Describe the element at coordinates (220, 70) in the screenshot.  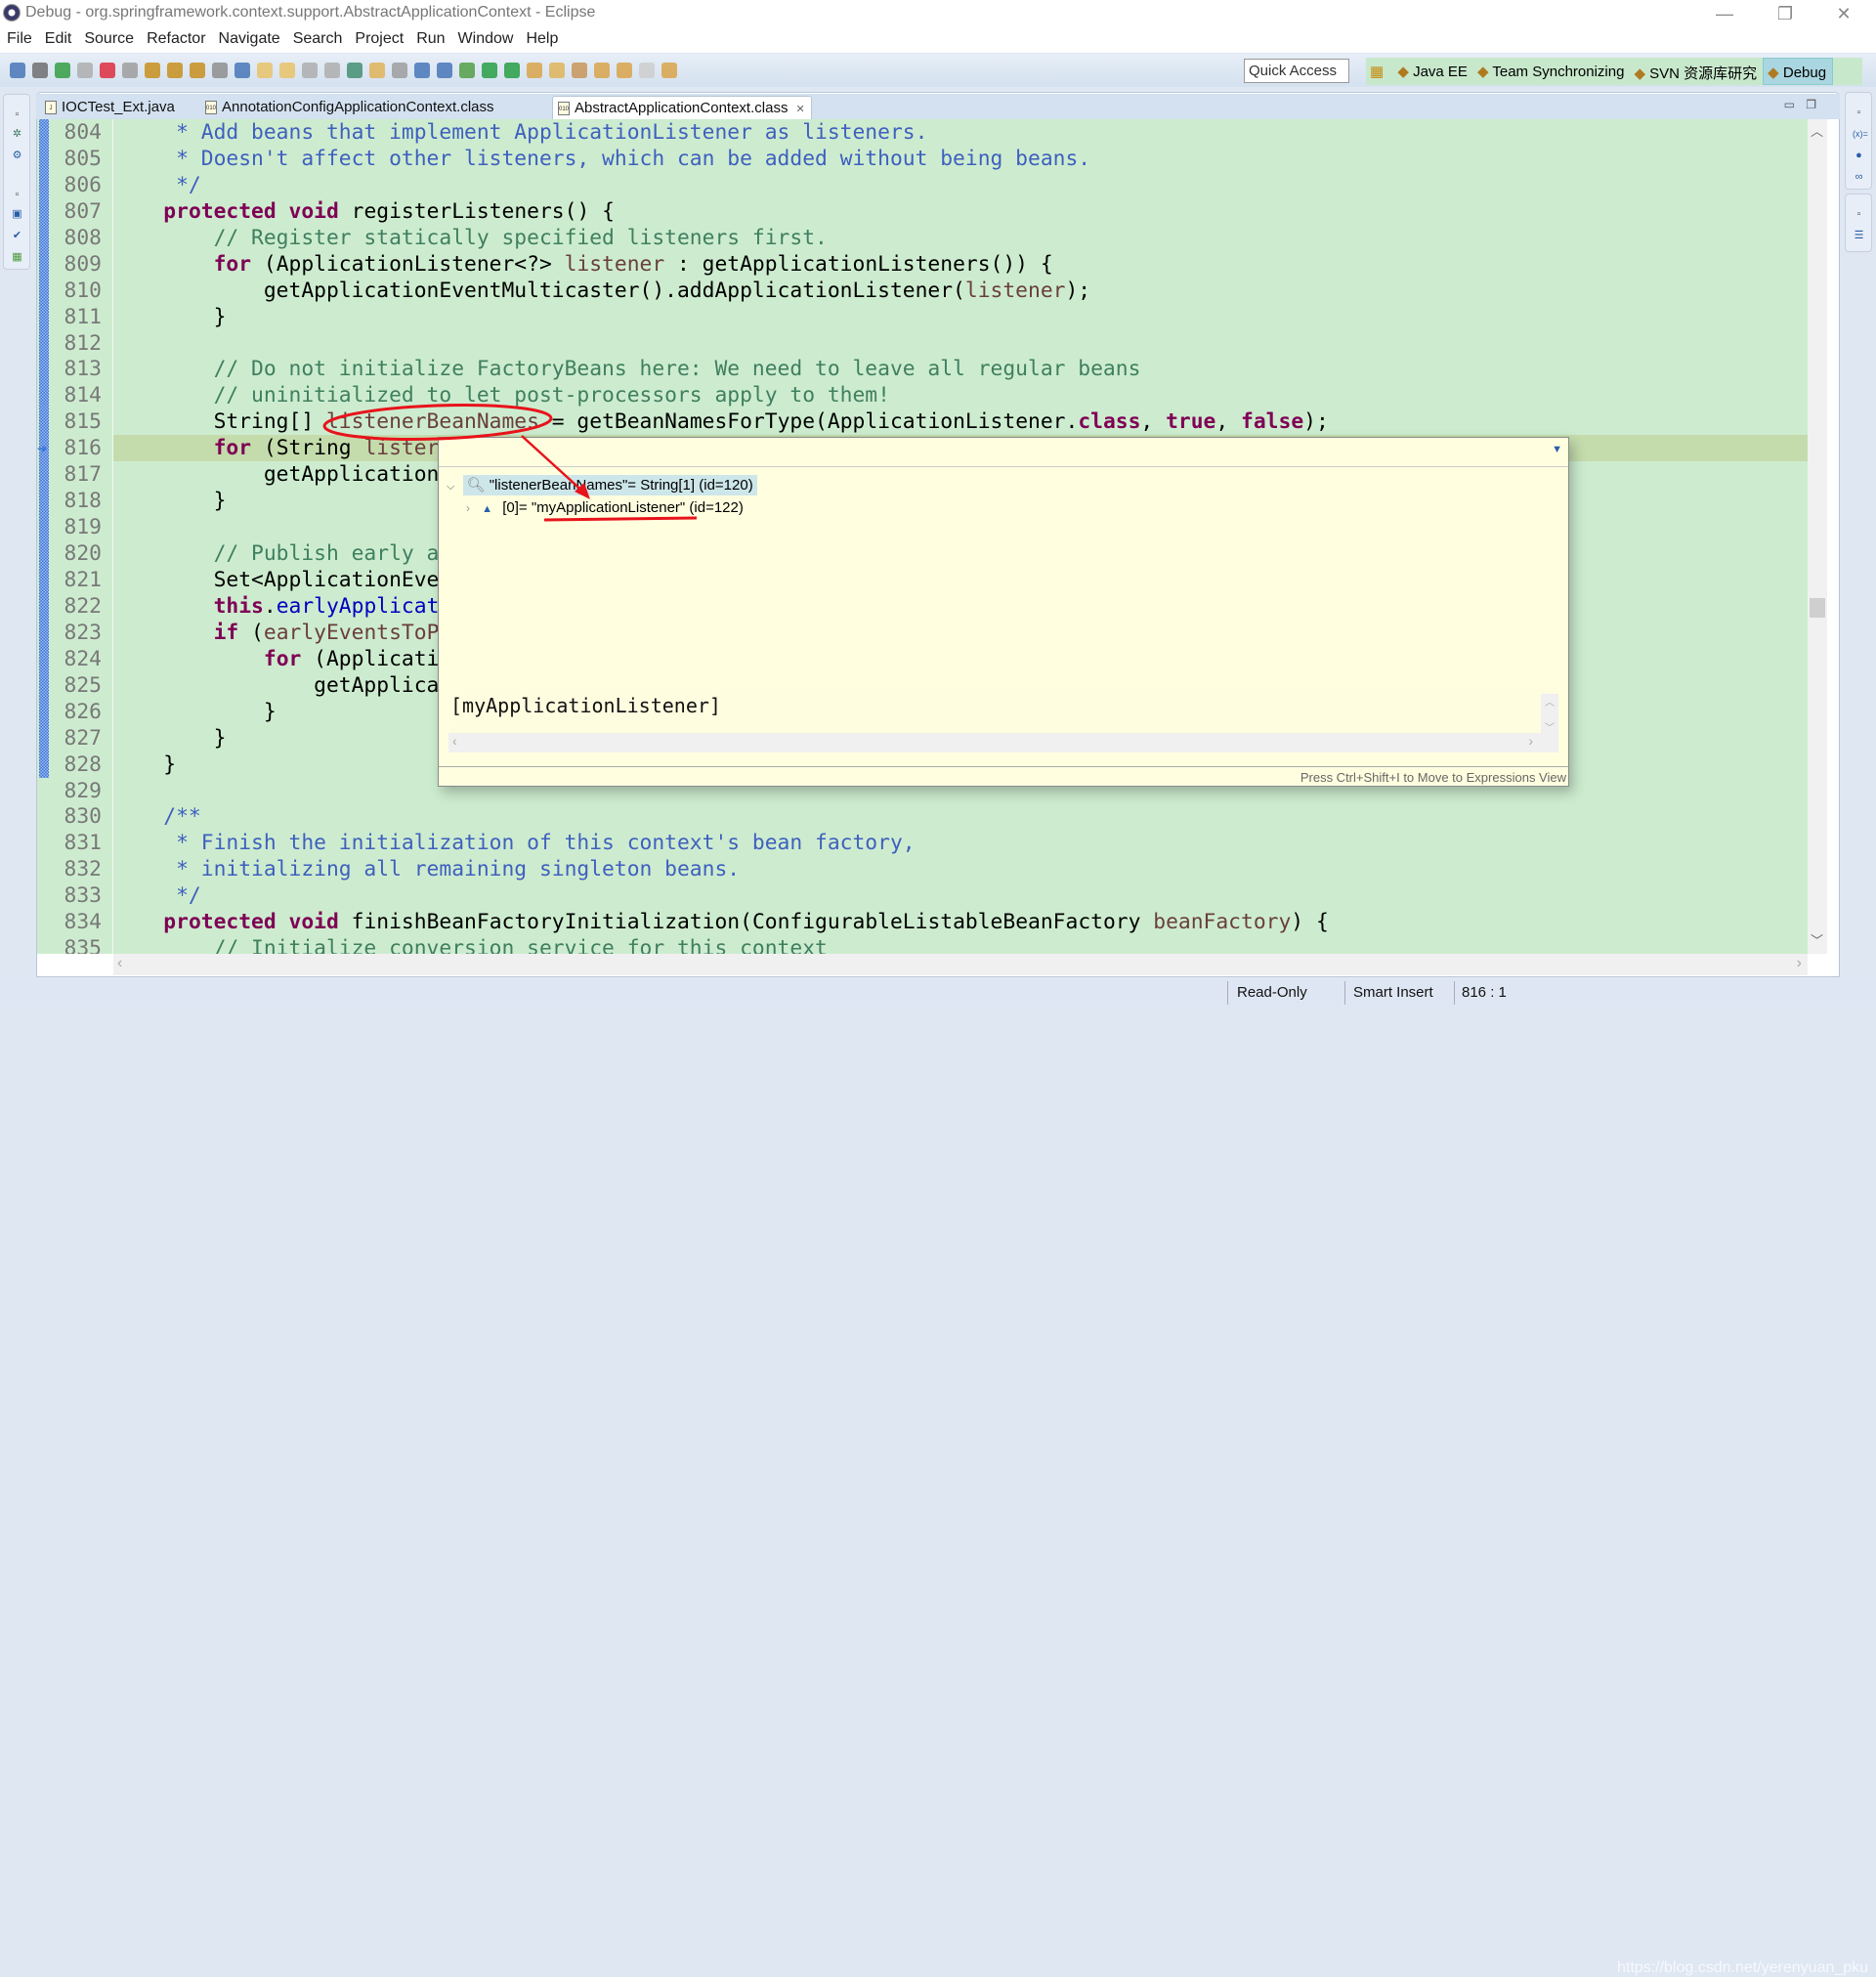
I see `drop-to-frame-icon` at that location.